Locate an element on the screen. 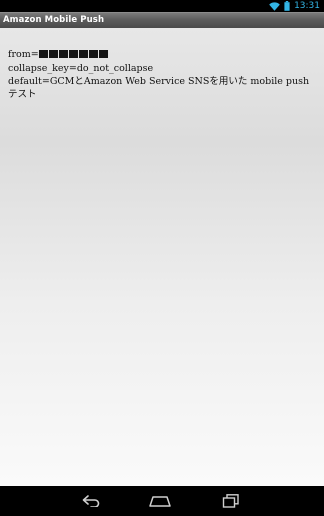 The height and width of the screenshot is (516, 324). back-icon is located at coordinates (91, 501).